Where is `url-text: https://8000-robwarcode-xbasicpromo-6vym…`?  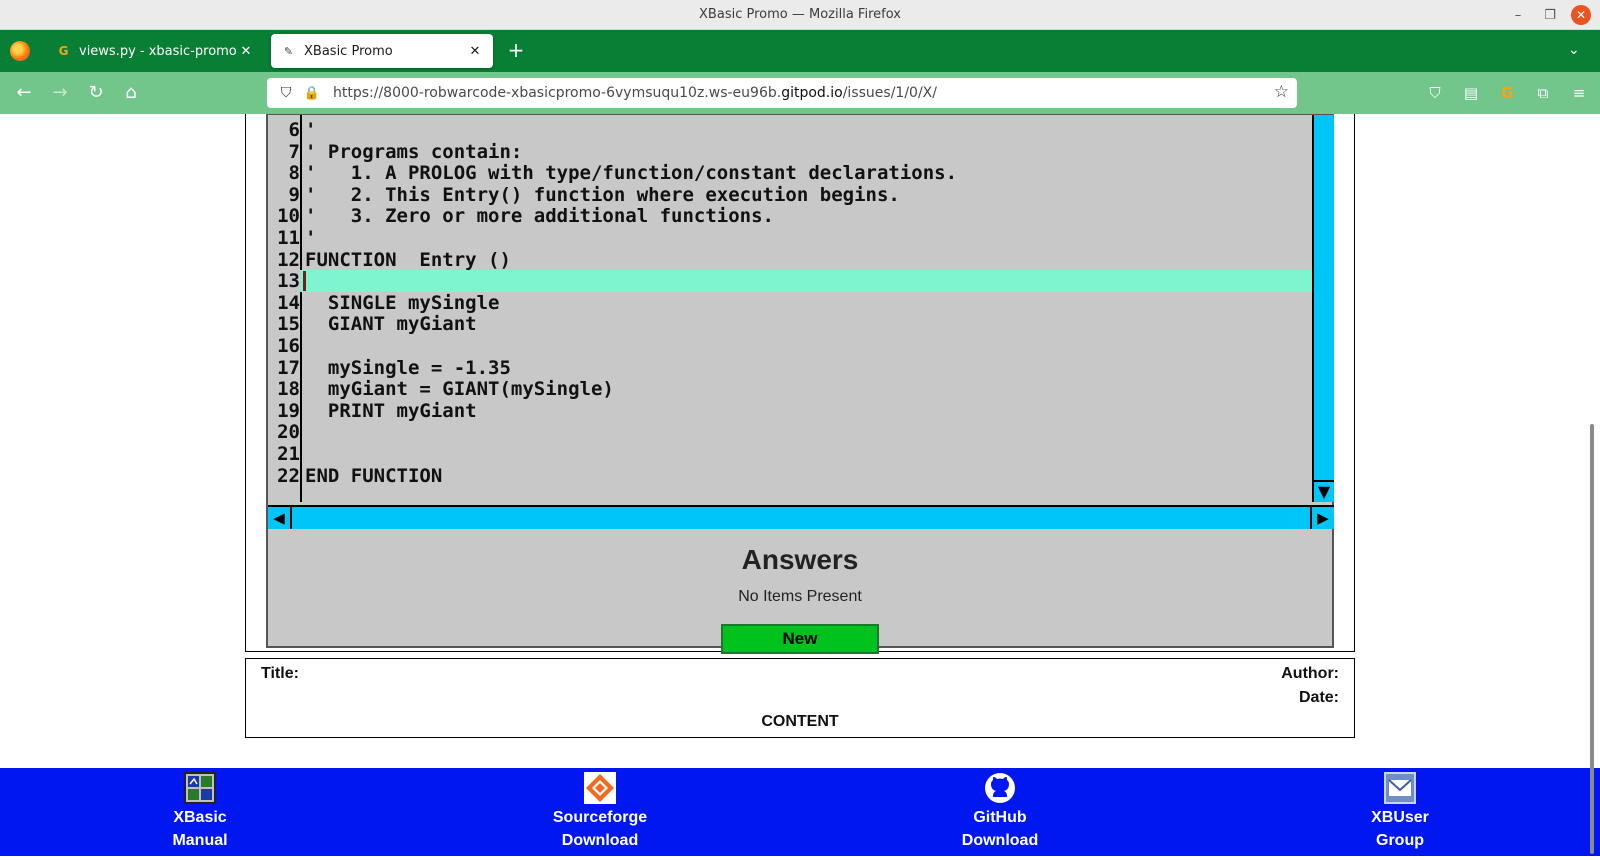
url-text: https://8000-robwarcode-xbasicpromo-6vym… is located at coordinates (635, 93).